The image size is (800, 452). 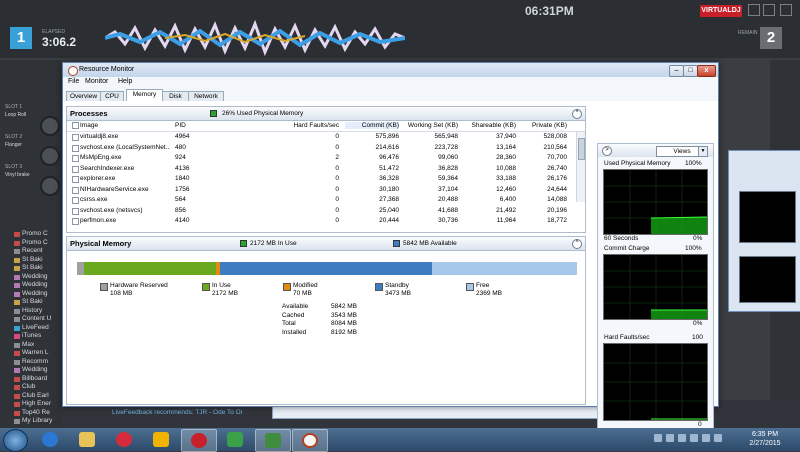 I want to click on close-button: x, so click(x=706, y=71).